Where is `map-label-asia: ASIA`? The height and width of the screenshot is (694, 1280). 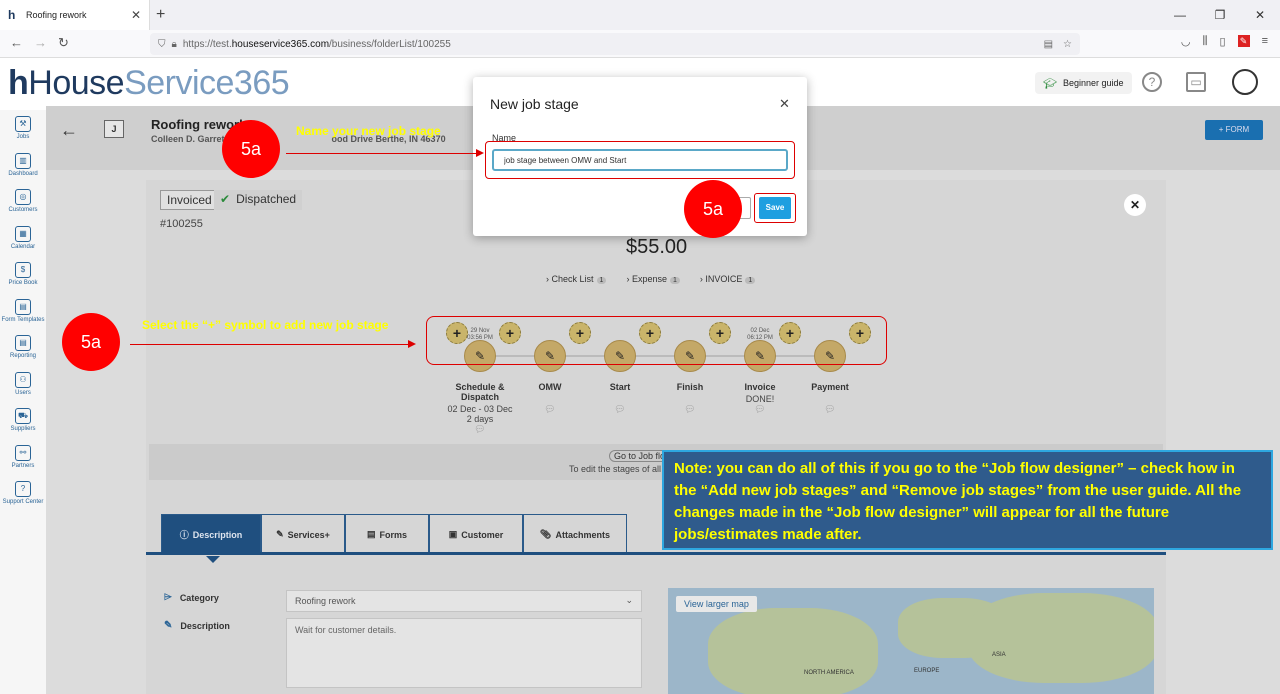
map-label-asia: ASIA is located at coordinates (999, 655).